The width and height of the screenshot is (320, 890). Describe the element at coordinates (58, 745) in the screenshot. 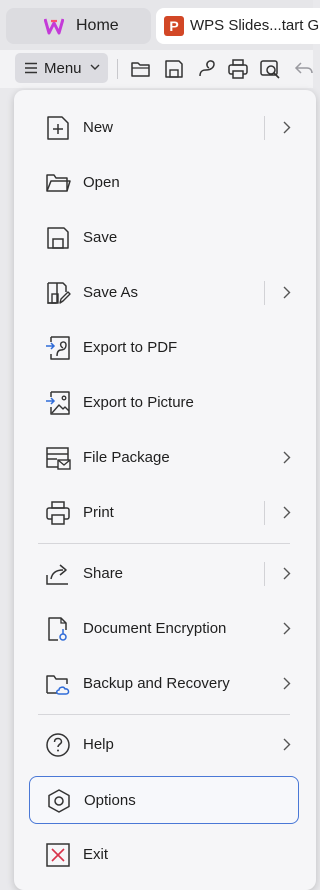

I see `help-icon` at that location.